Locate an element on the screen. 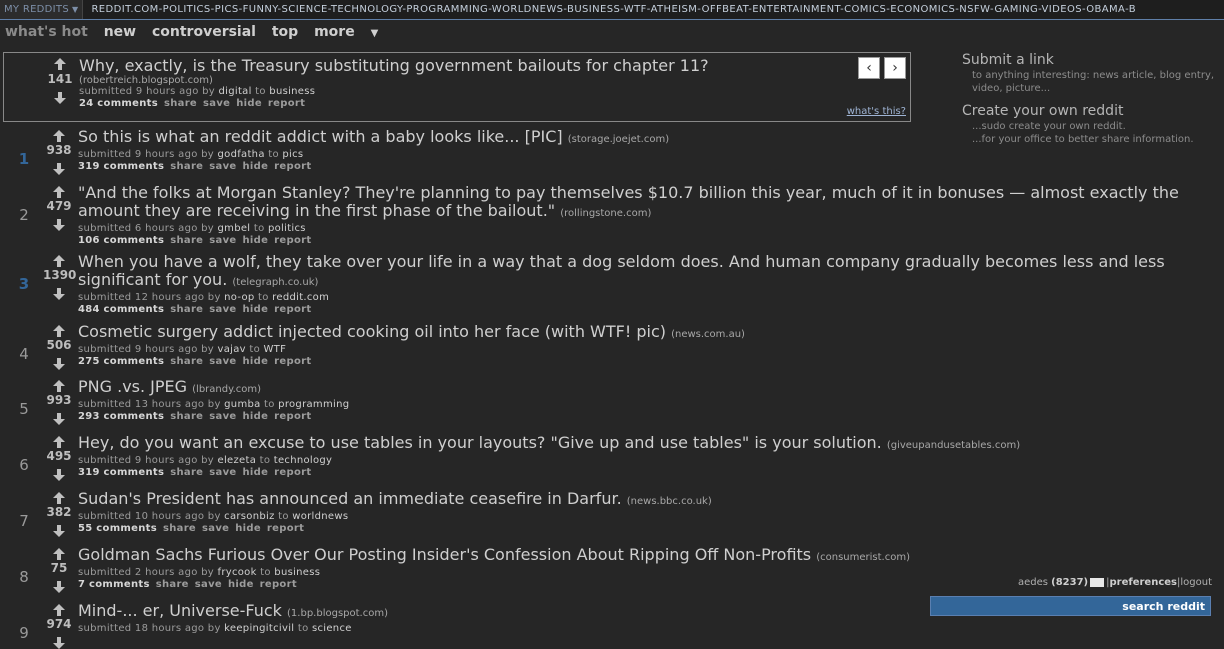 This screenshot has height=649, width=1224. author-link: keepingitcivil is located at coordinates (259, 628).